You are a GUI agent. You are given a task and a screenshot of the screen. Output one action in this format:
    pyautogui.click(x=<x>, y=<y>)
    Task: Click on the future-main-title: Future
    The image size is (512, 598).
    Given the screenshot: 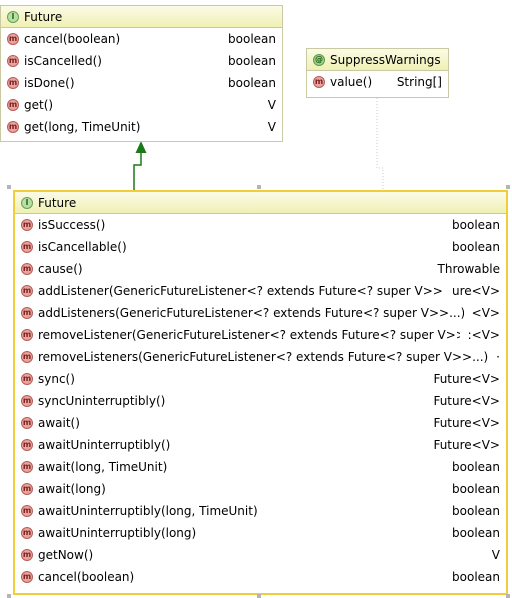 What is the action you would take?
    pyautogui.click(x=57, y=202)
    